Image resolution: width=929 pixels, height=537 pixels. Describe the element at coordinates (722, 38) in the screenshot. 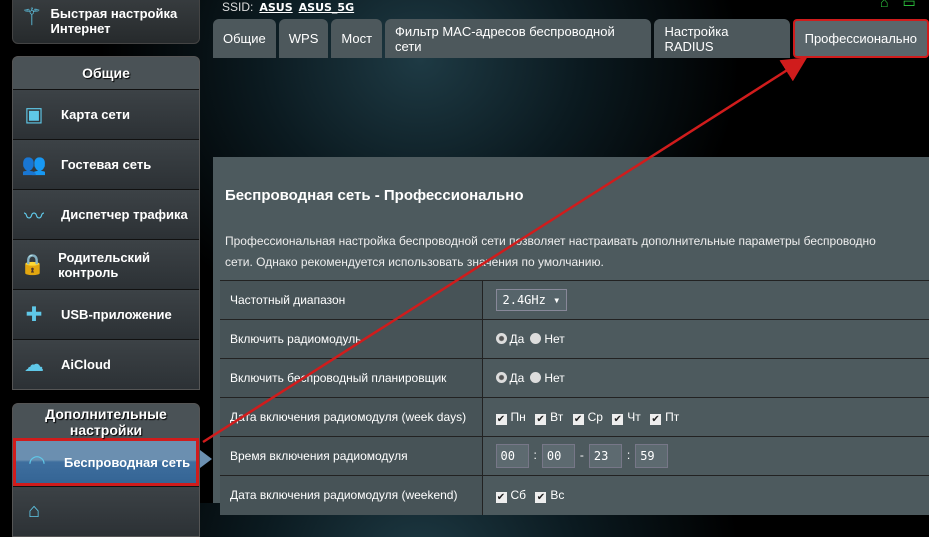

I see `tab-radius: Настройка RADIUS` at that location.